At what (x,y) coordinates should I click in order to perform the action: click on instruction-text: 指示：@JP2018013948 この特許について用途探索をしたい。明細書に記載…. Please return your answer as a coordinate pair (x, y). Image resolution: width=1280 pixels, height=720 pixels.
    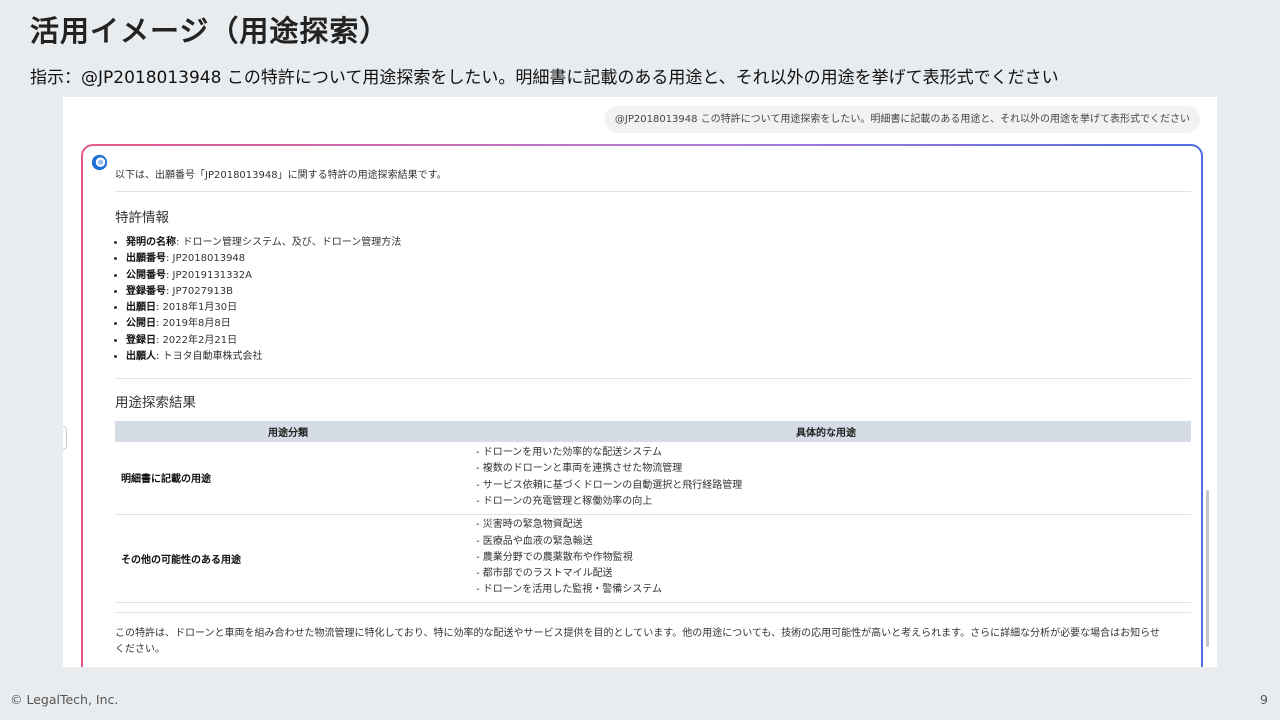
    Looking at the image, I should click on (544, 78).